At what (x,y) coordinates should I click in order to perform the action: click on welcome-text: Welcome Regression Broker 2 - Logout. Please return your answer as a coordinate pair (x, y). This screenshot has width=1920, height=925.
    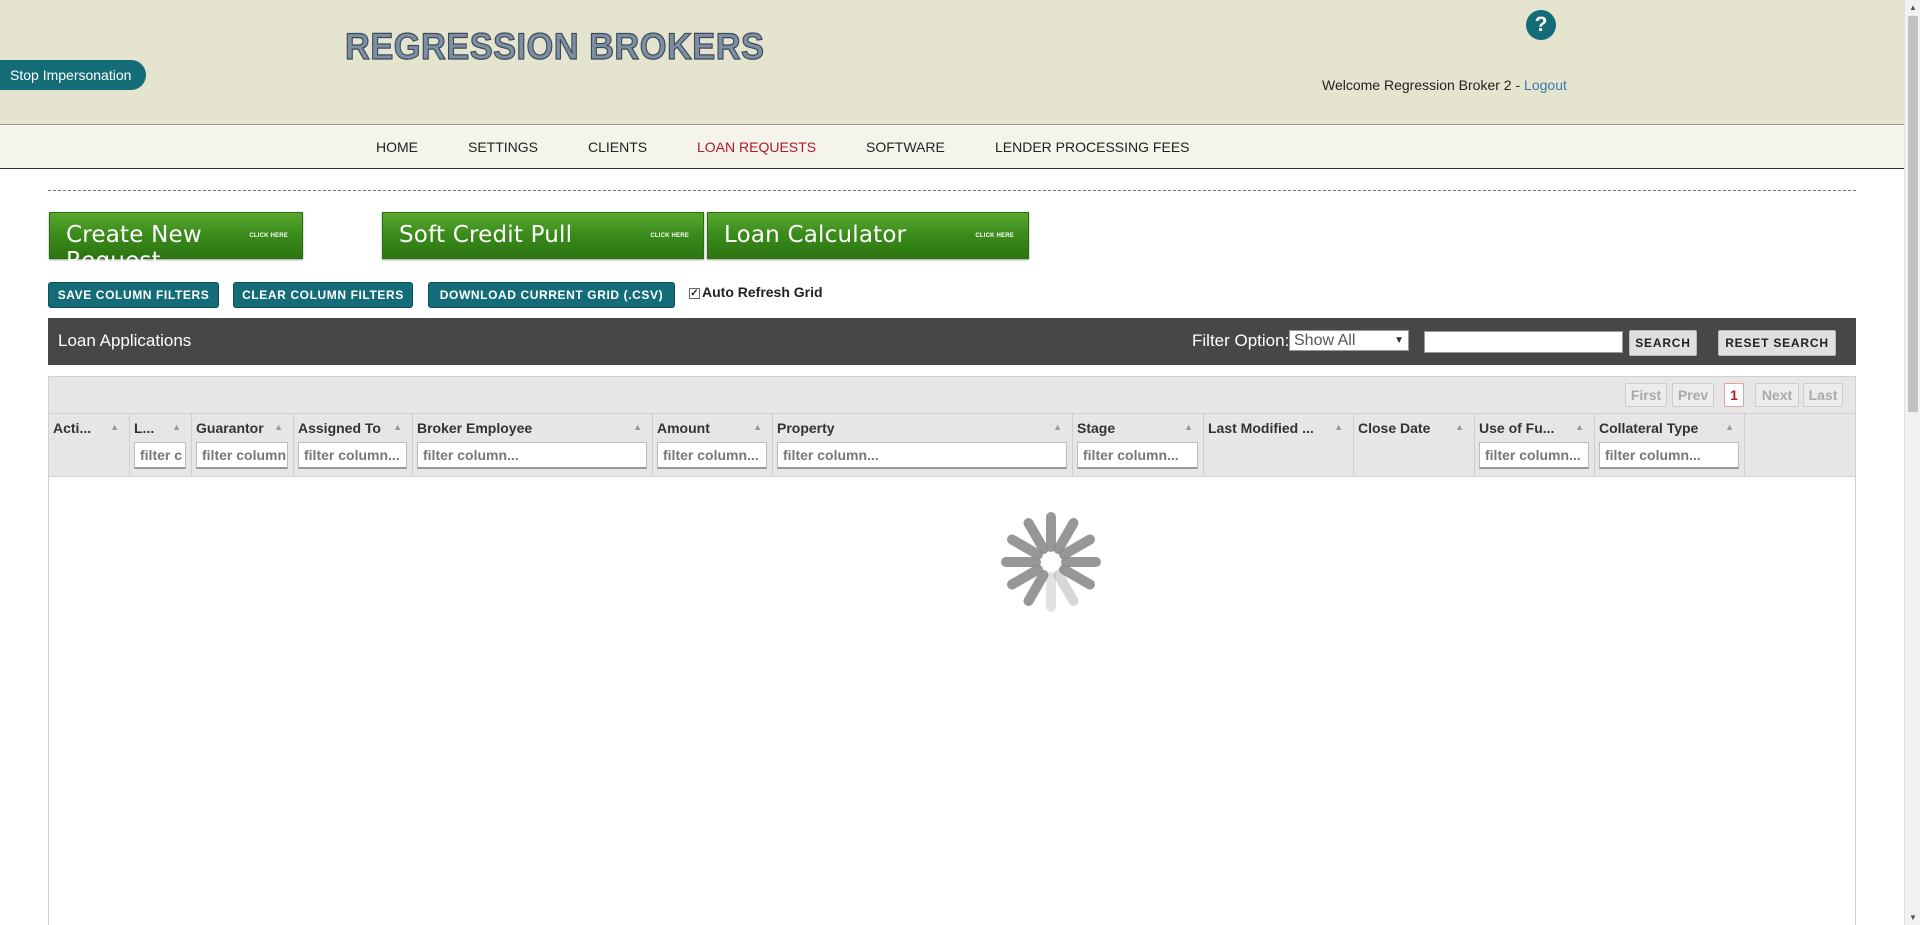
    Looking at the image, I should click on (1444, 85).